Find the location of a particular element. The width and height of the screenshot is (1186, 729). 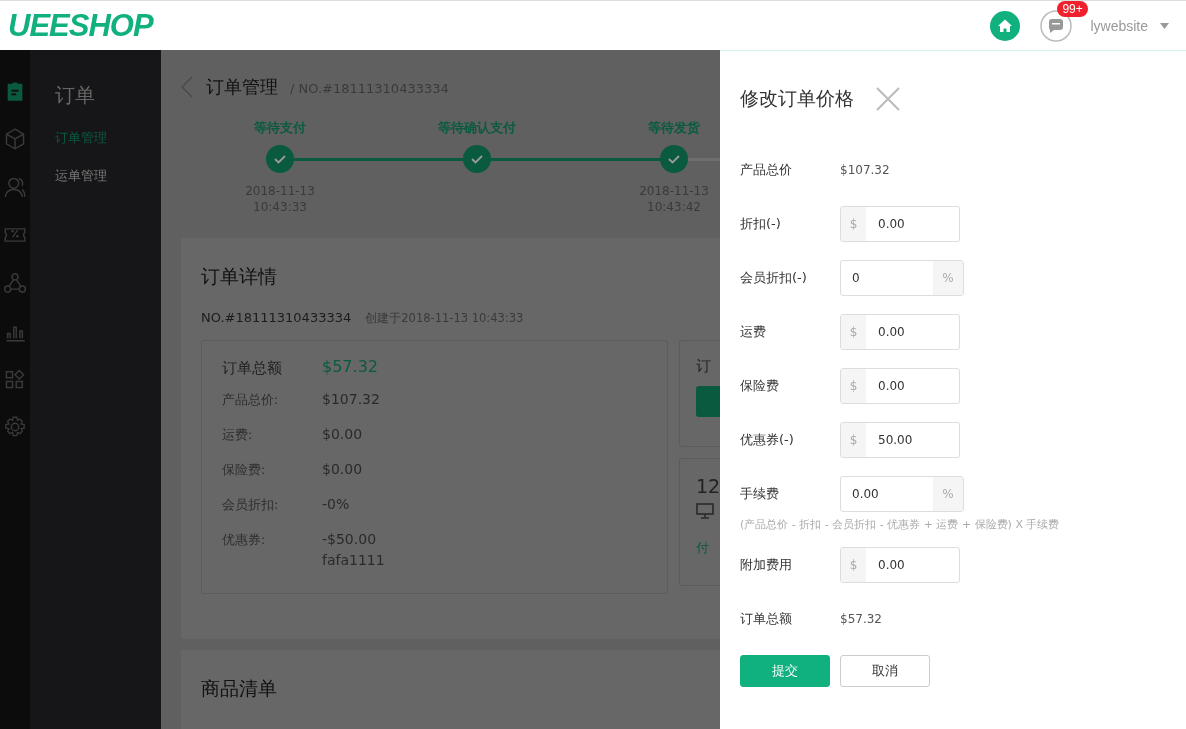

step-label: 等待确认支付 is located at coordinates (477, 128).